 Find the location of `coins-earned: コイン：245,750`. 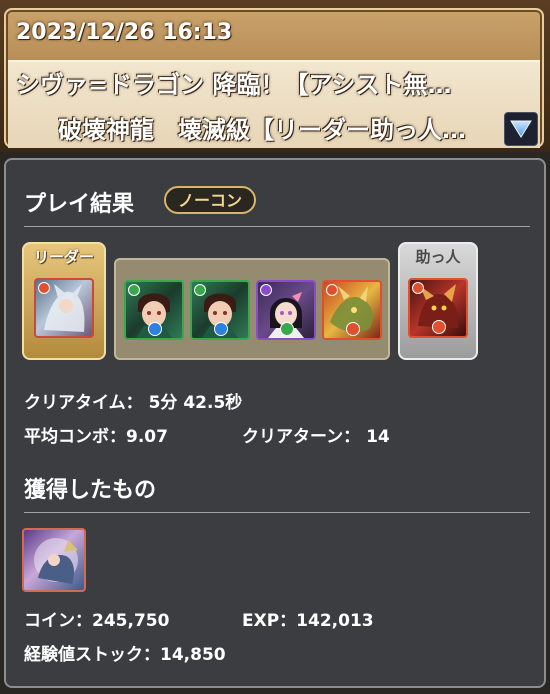

coins-earned: コイン：245,750 is located at coordinates (97, 621).